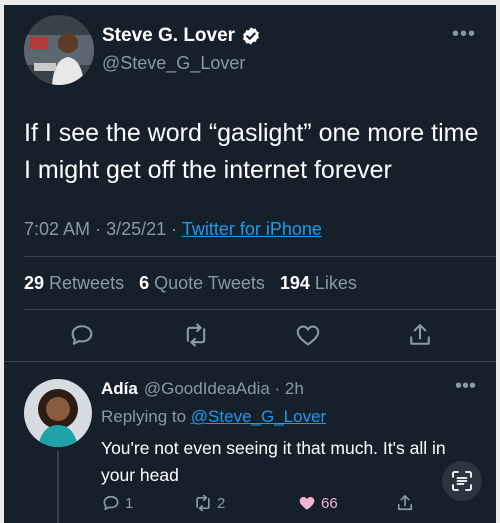  Describe the element at coordinates (294, 388) in the screenshot. I see `reply-age: 2h` at that location.